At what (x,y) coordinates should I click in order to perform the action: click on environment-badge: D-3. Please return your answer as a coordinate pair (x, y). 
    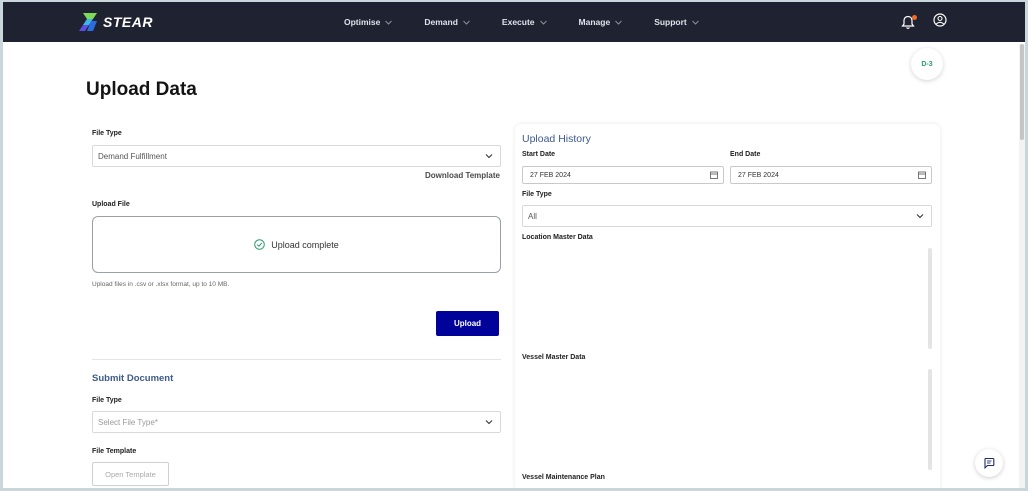
    Looking at the image, I should click on (927, 64).